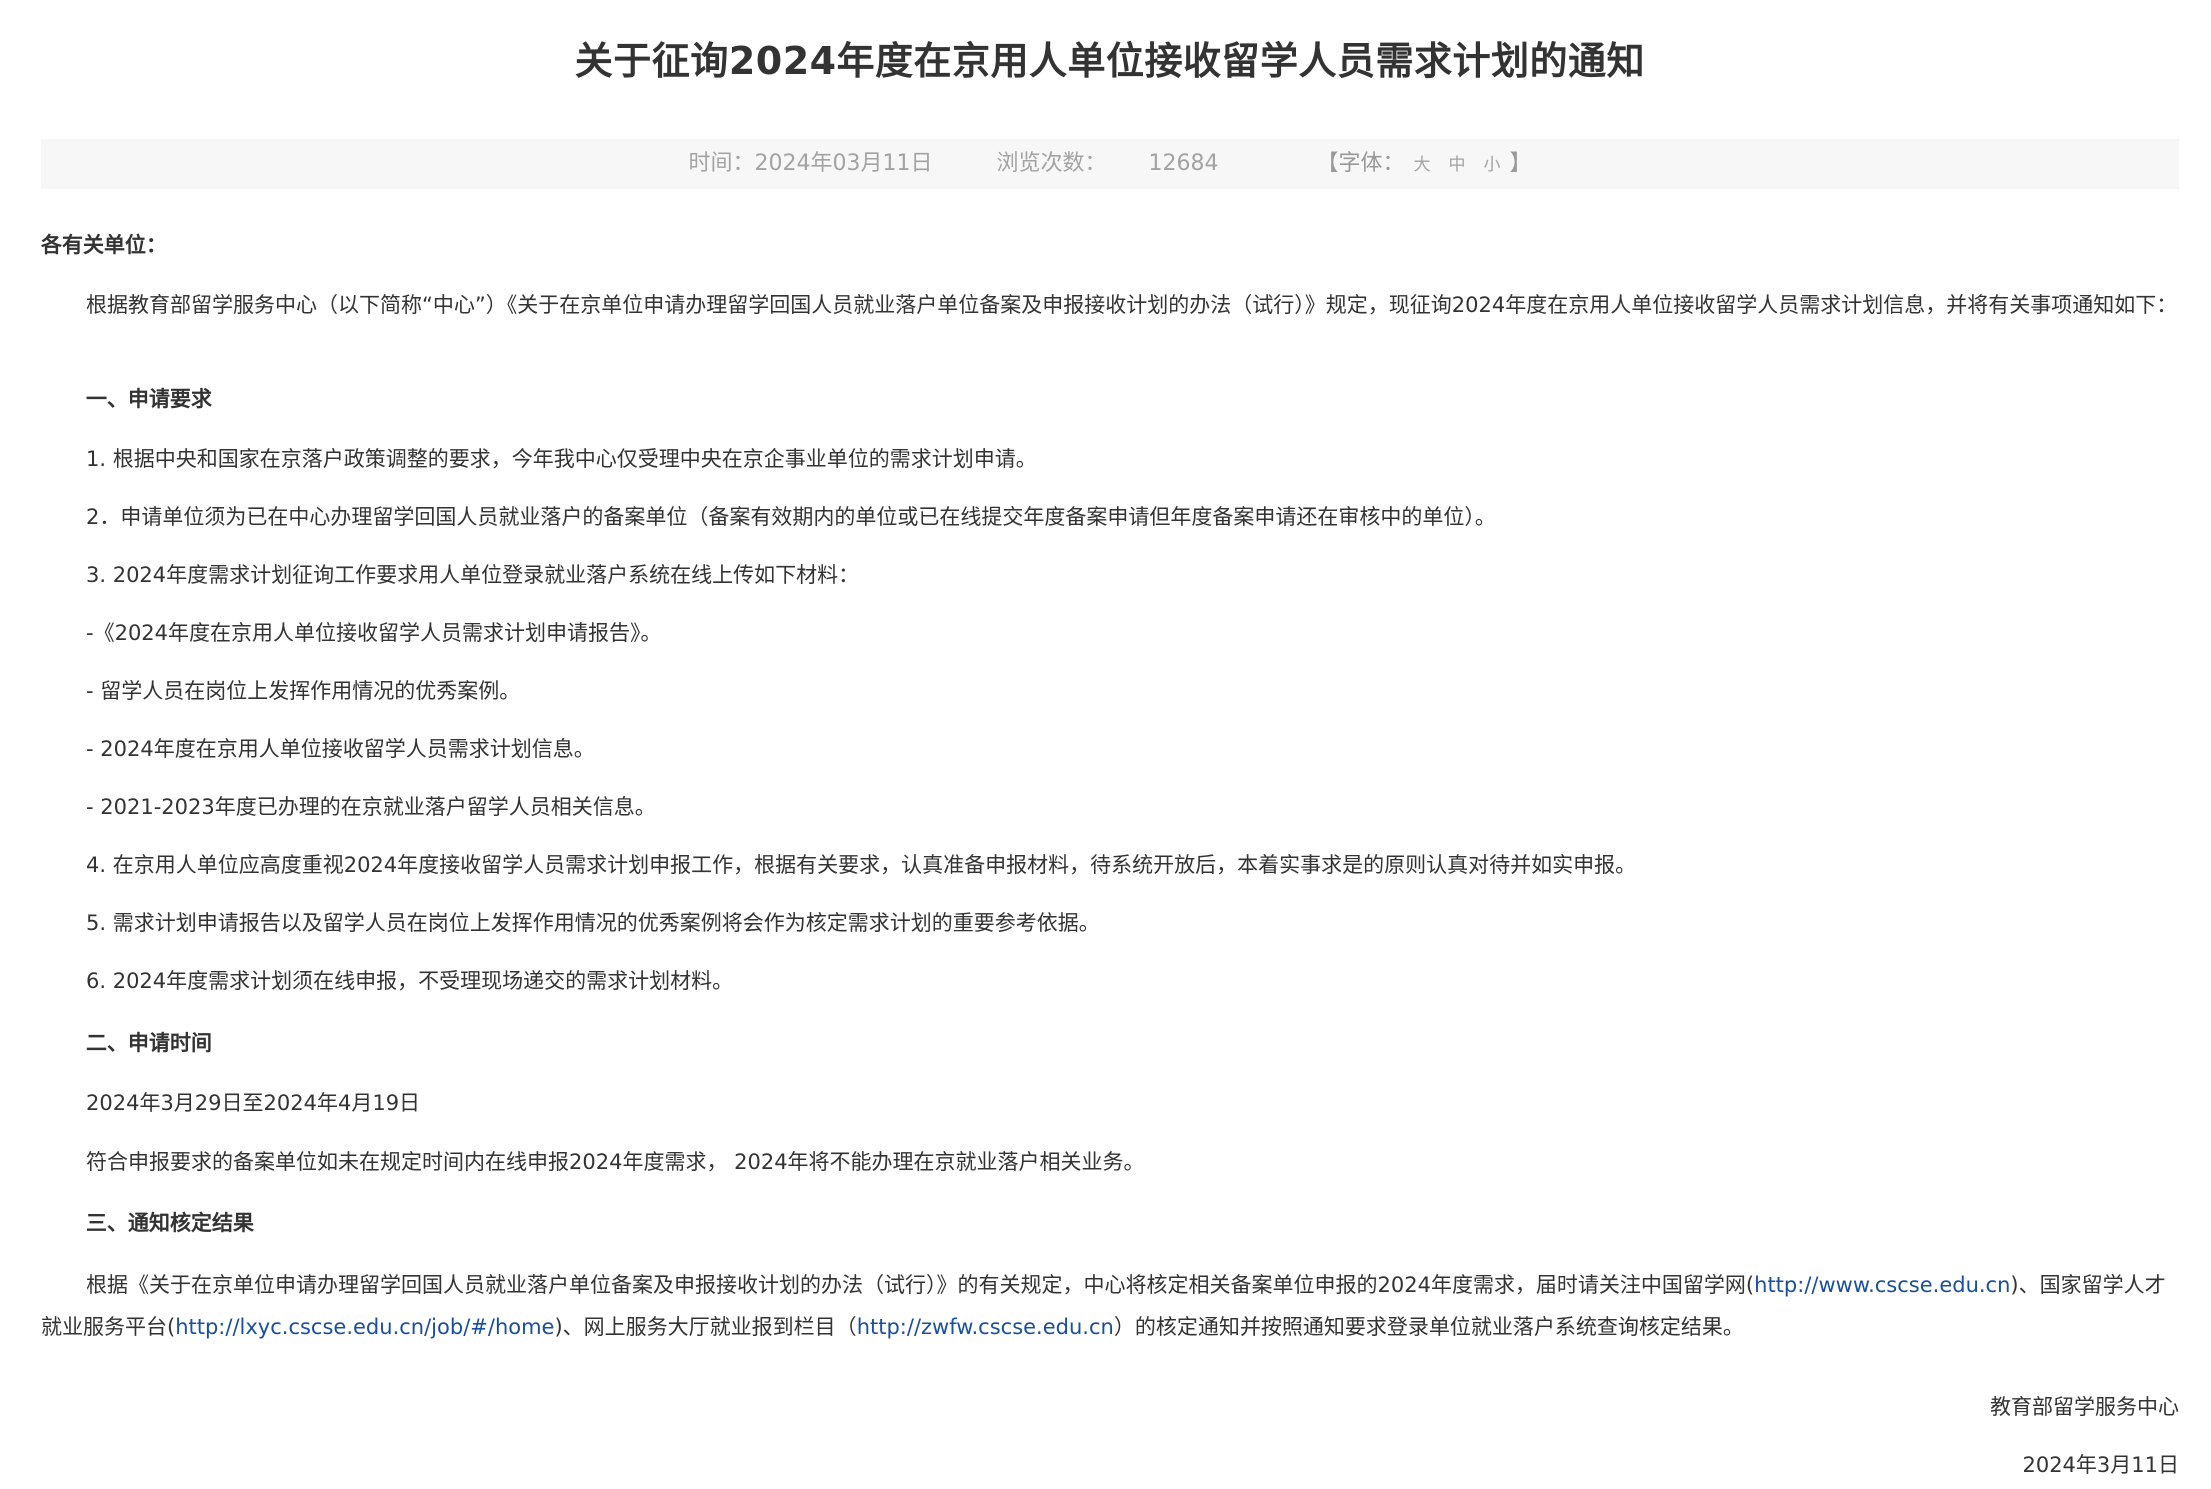 This screenshot has height=1489, width=2211. Describe the element at coordinates (253, 1103) in the screenshot. I see `application-period: 2024年3月29日至2024年4月19日` at that location.